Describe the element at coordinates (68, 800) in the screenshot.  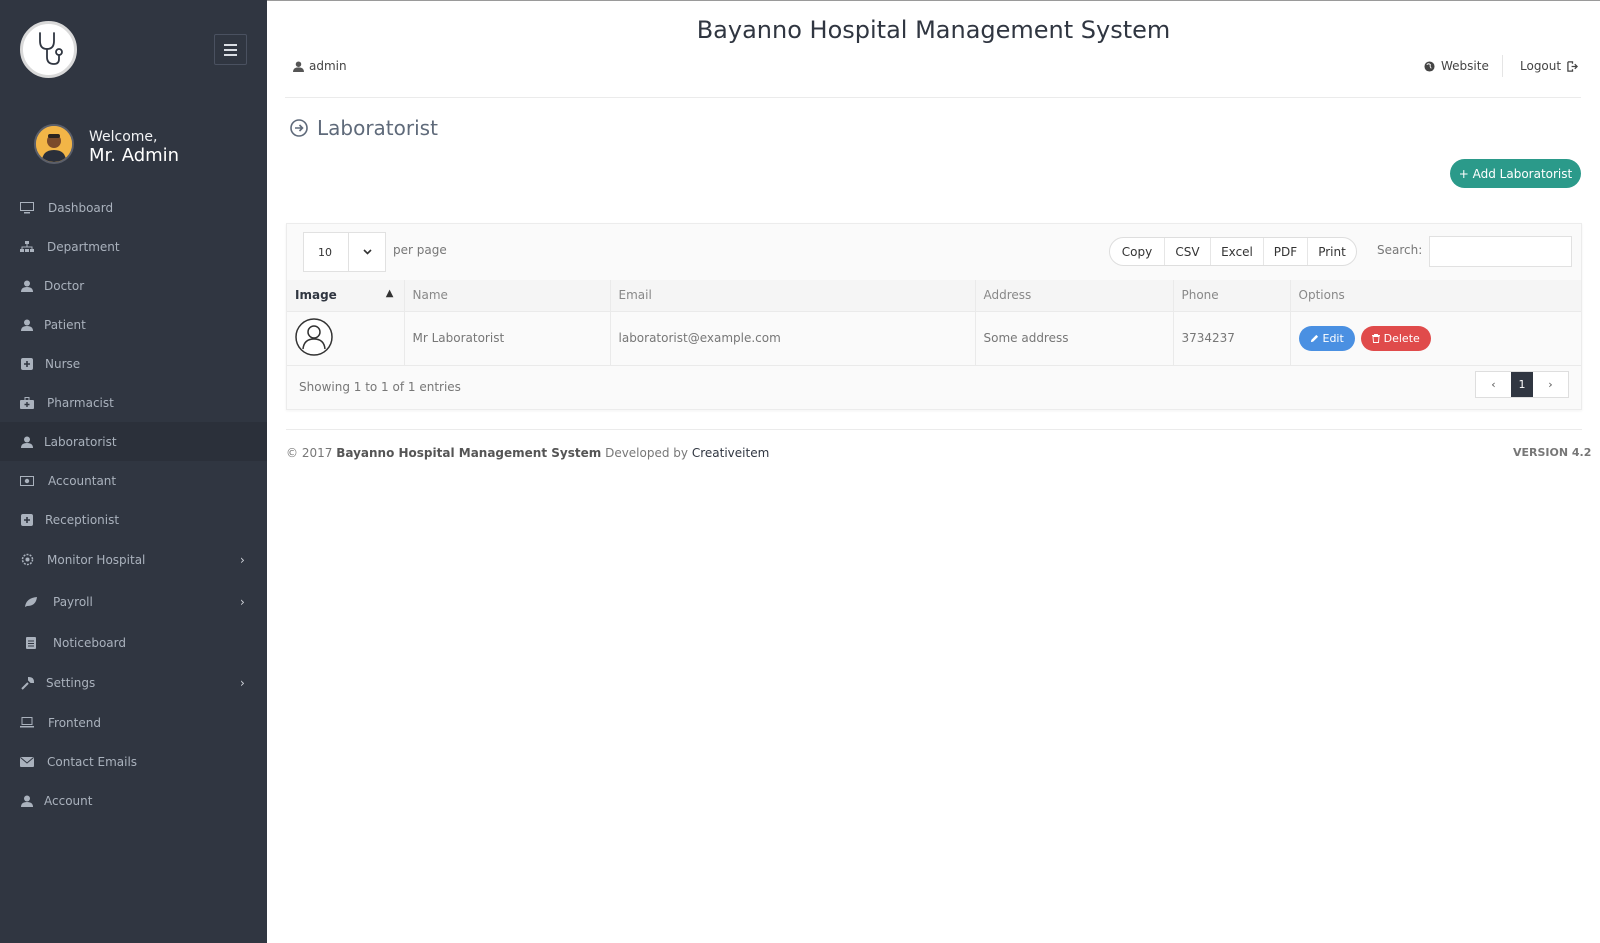
I see `sidebar-item-label: Account` at that location.